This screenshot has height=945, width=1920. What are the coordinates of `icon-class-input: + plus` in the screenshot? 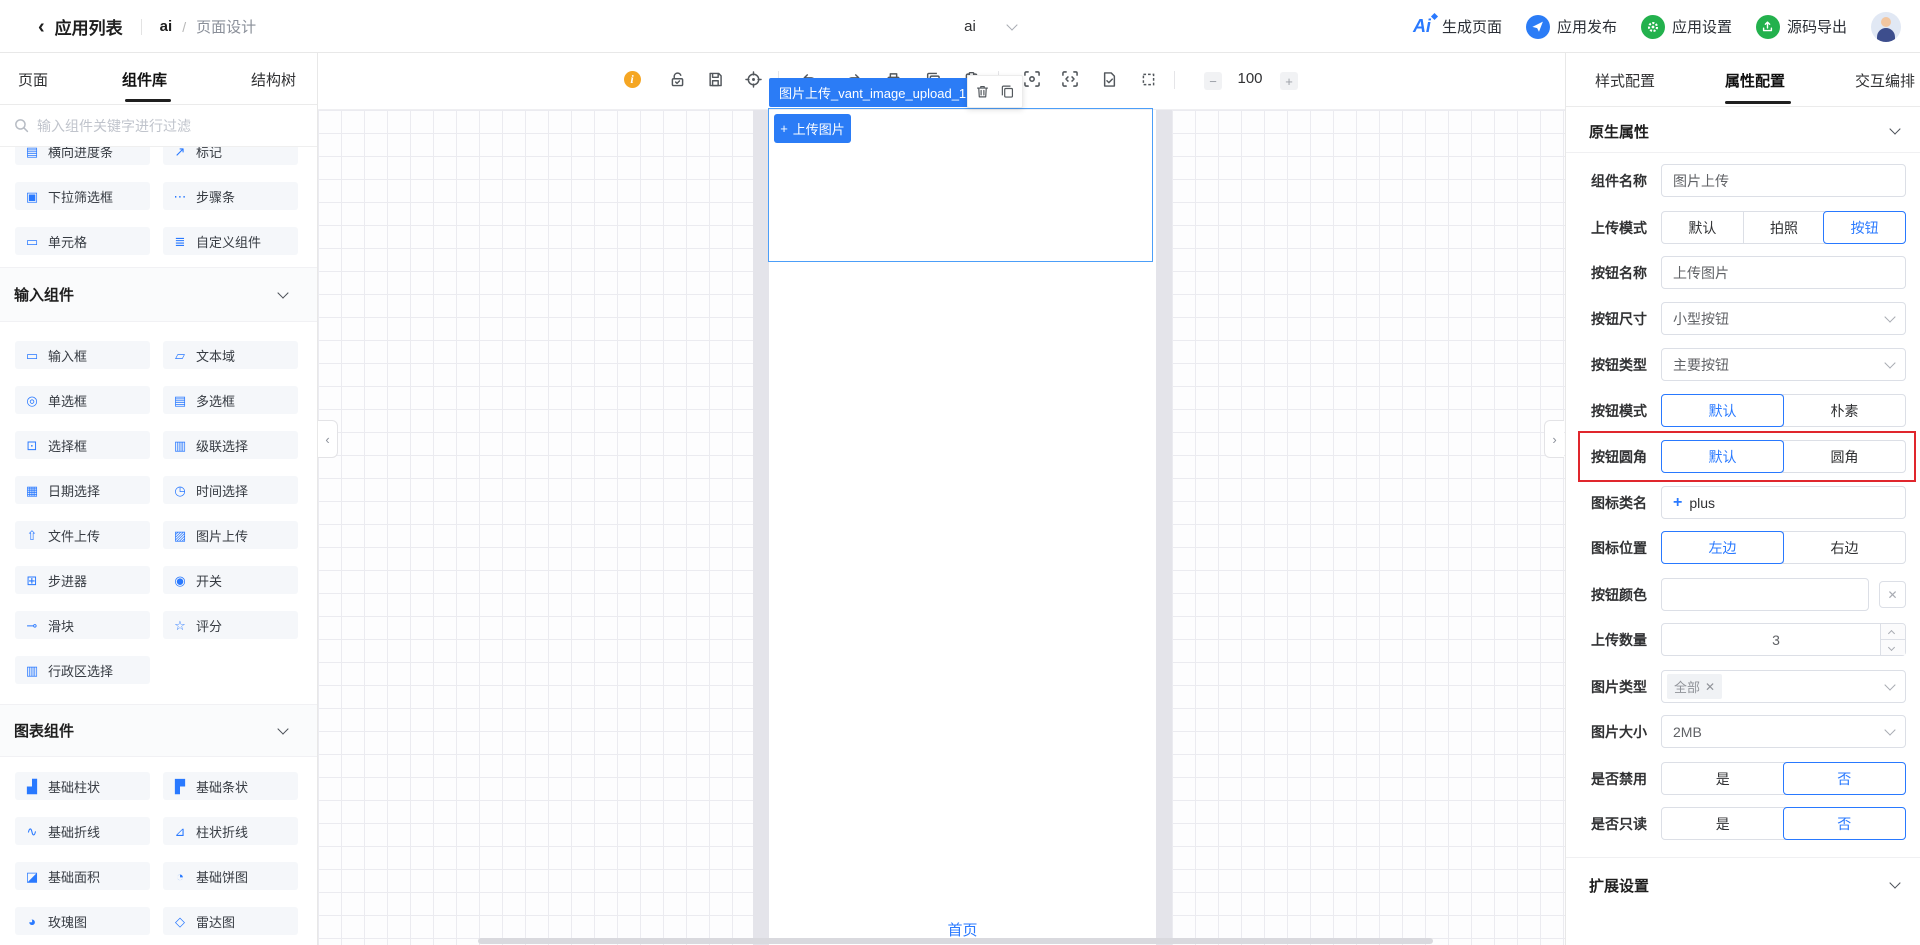 It's located at (1783, 502).